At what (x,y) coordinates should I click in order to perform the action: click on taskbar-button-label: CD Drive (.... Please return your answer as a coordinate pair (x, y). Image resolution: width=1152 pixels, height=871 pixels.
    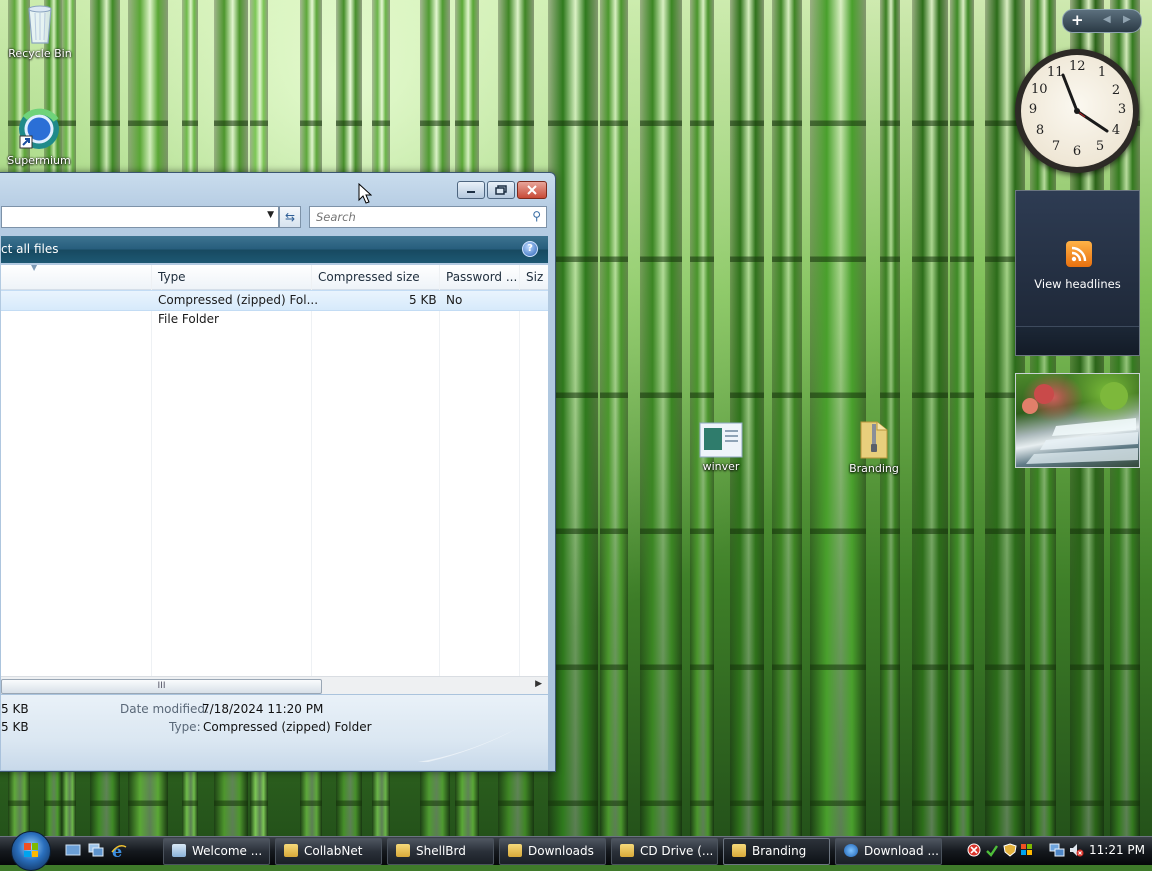
    Looking at the image, I should click on (677, 851).